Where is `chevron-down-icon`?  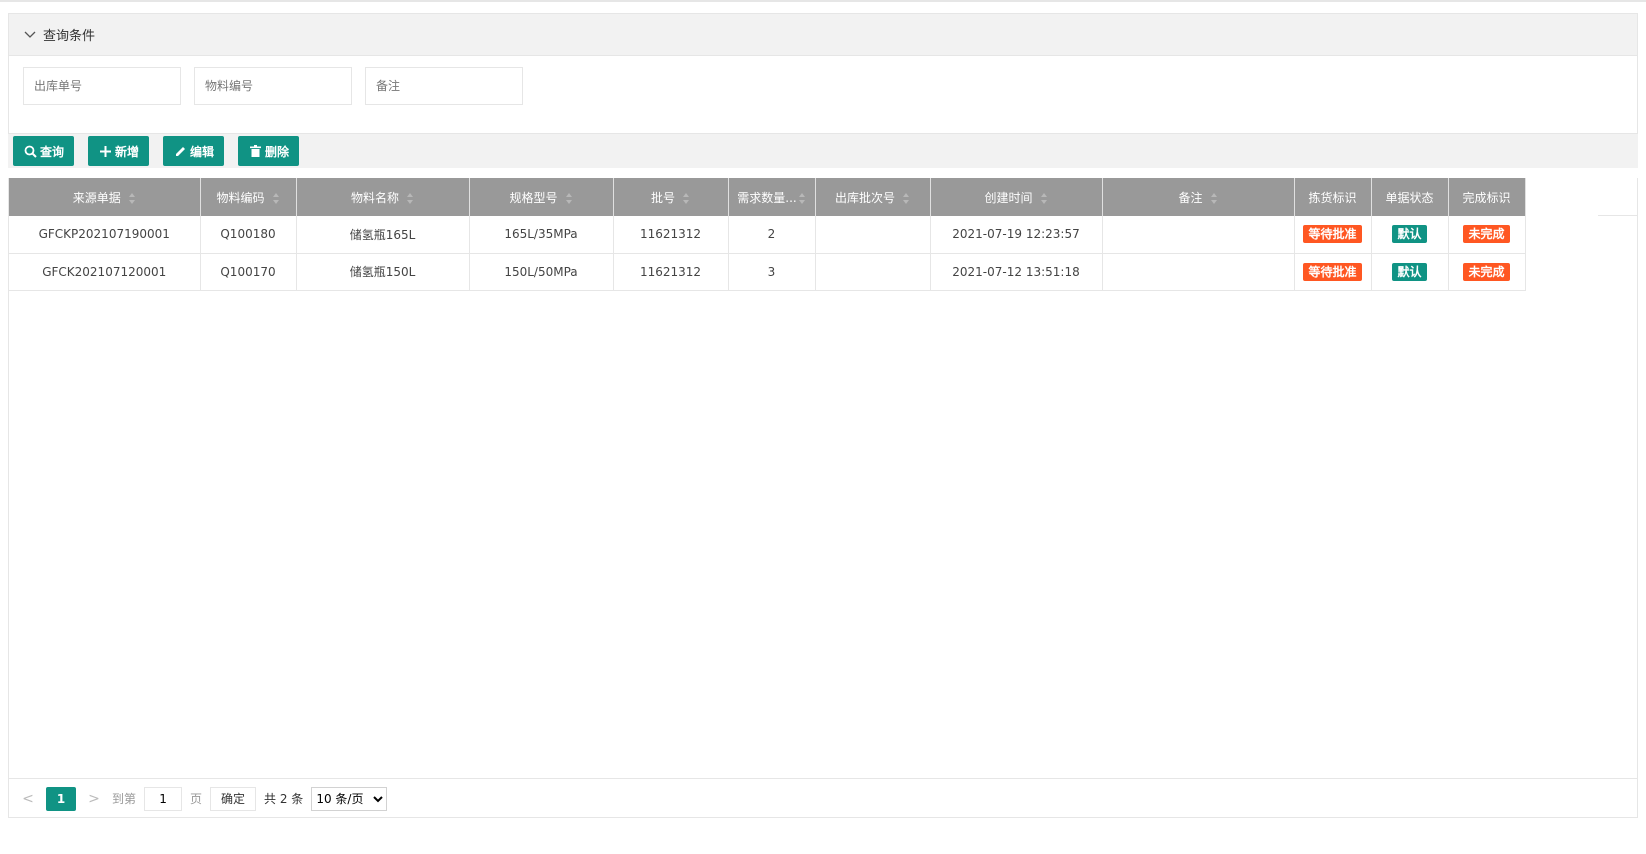 chevron-down-icon is located at coordinates (30, 35).